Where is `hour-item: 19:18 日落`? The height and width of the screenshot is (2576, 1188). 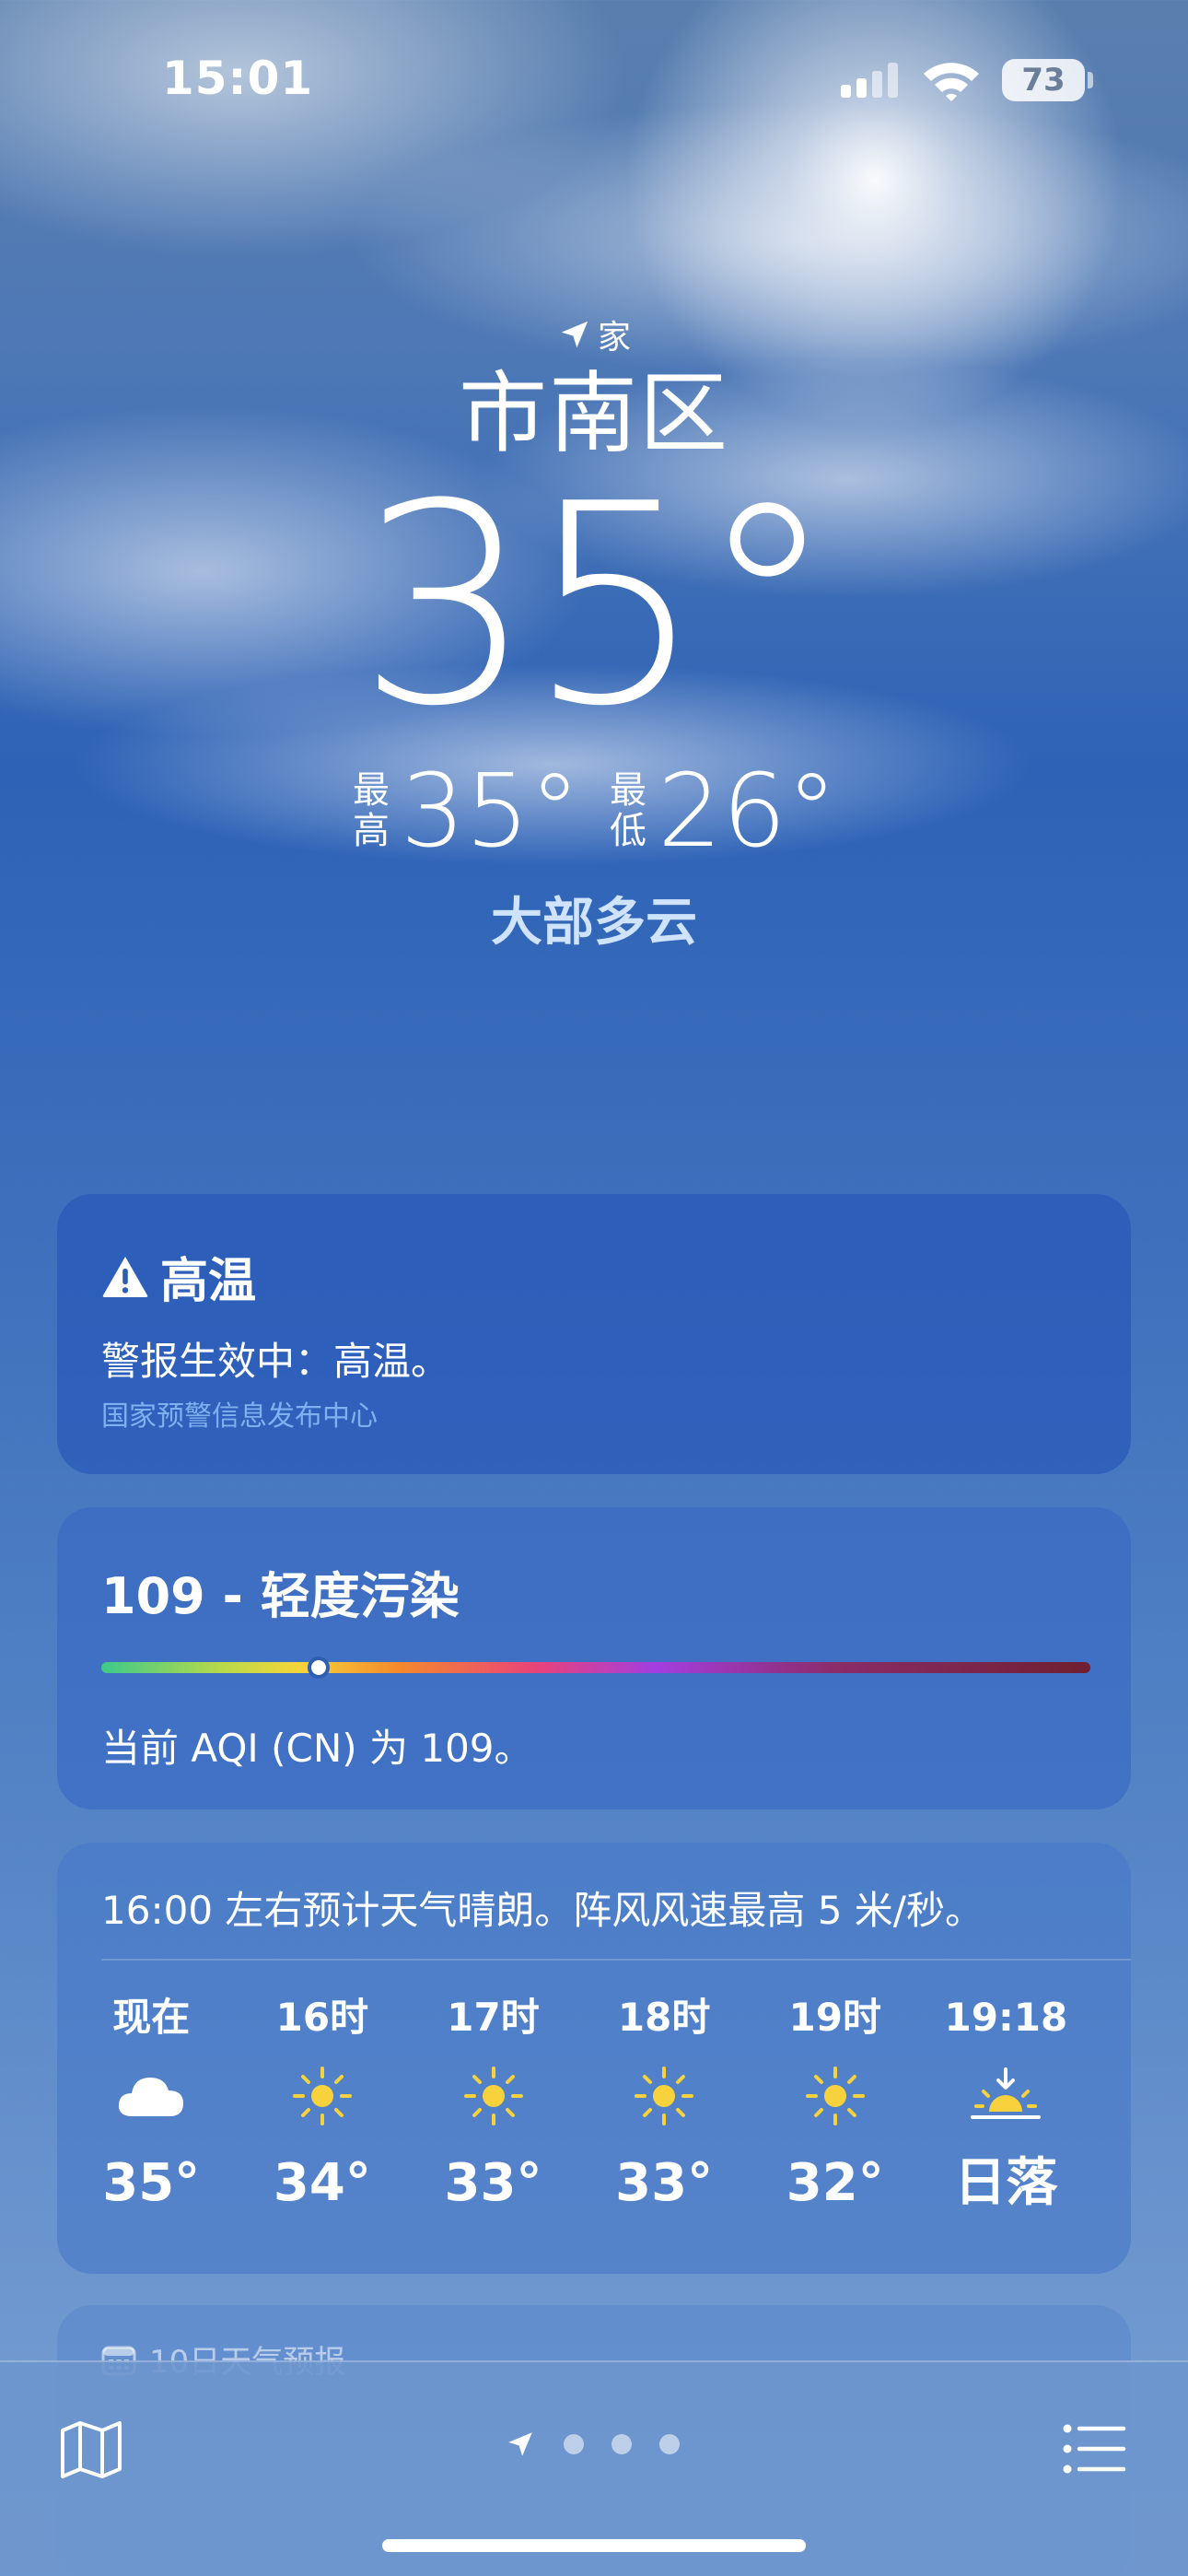
hour-item: 19:18 日落 is located at coordinates (1006, 2105).